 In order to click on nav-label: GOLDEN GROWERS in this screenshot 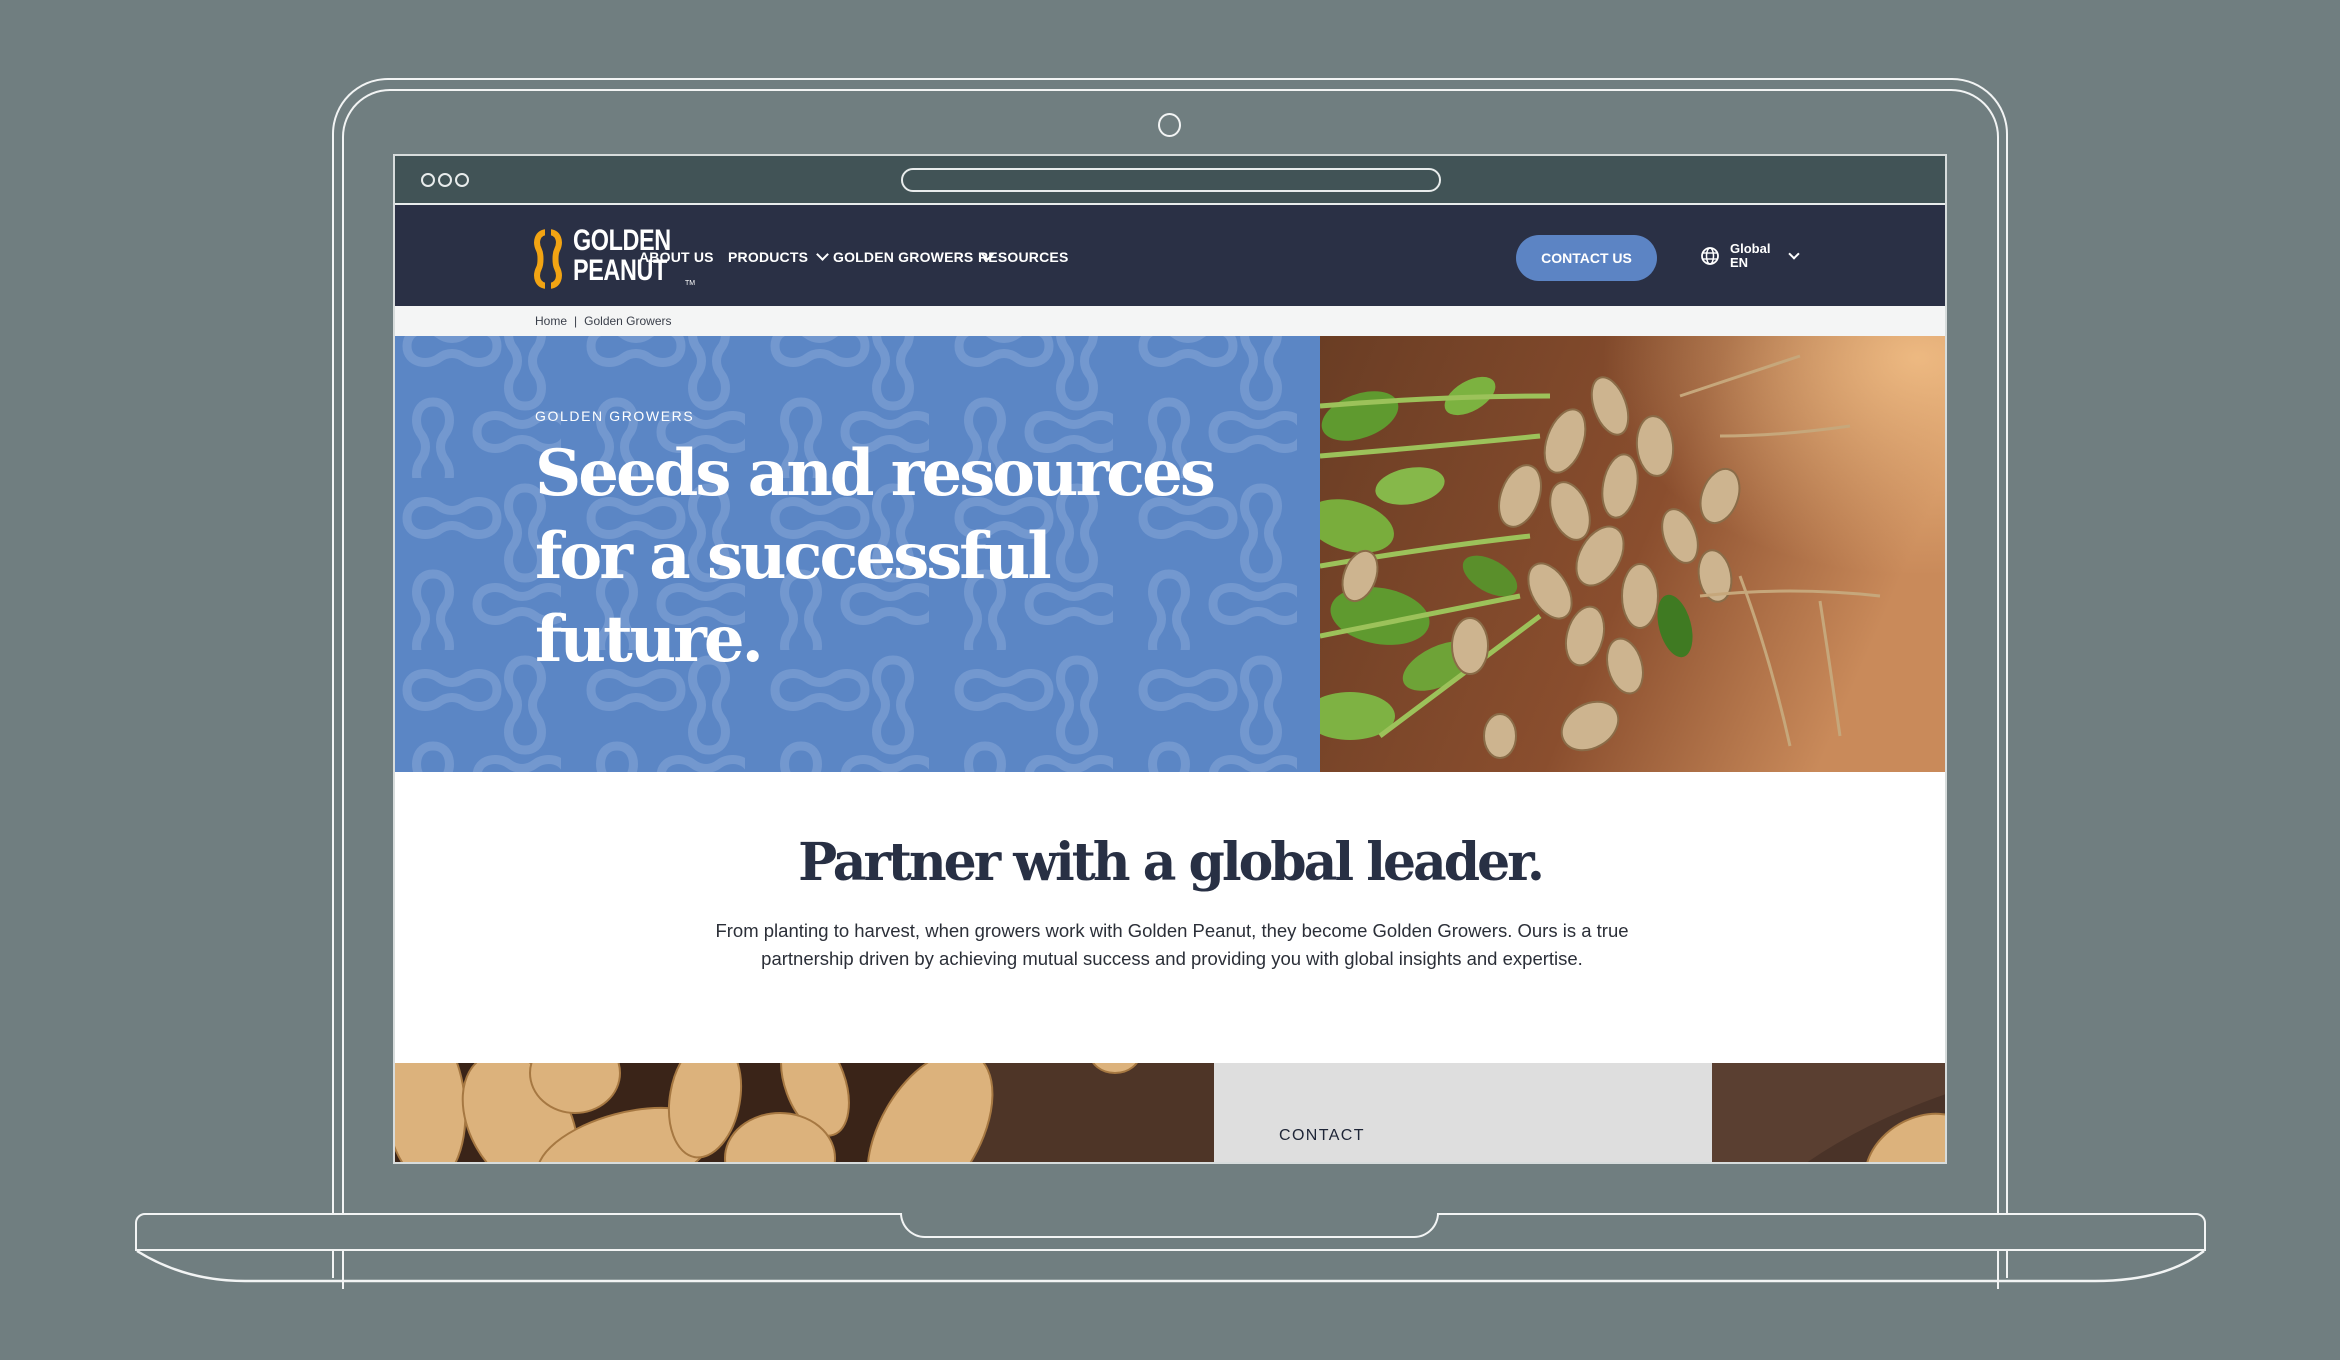, I will do `click(903, 257)`.